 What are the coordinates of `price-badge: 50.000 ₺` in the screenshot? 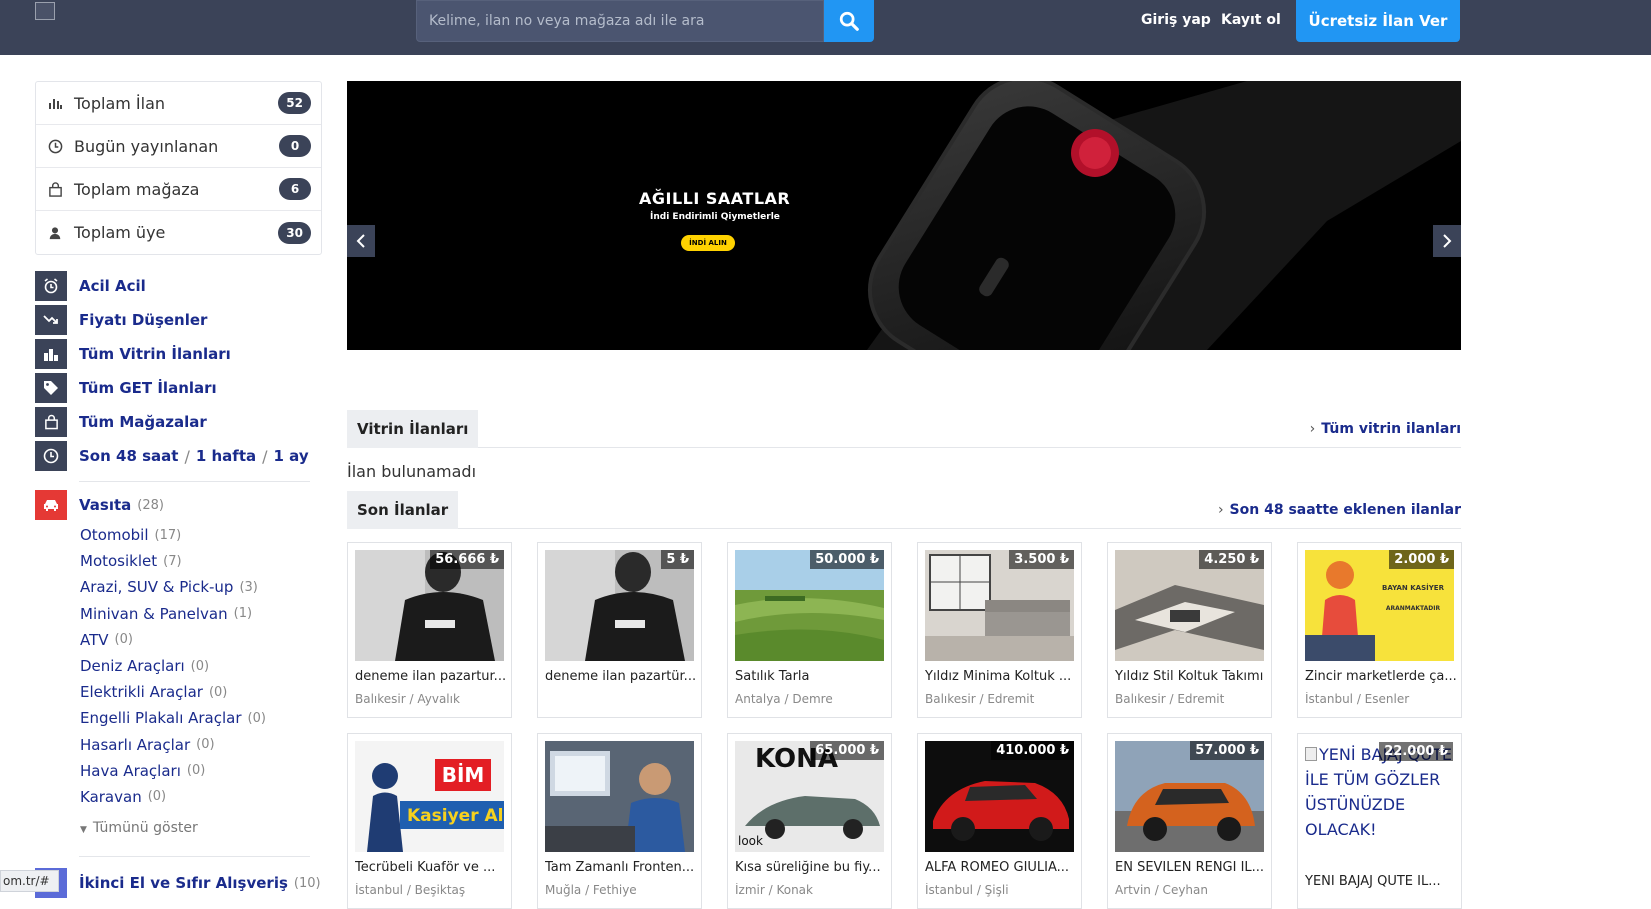 It's located at (847, 559).